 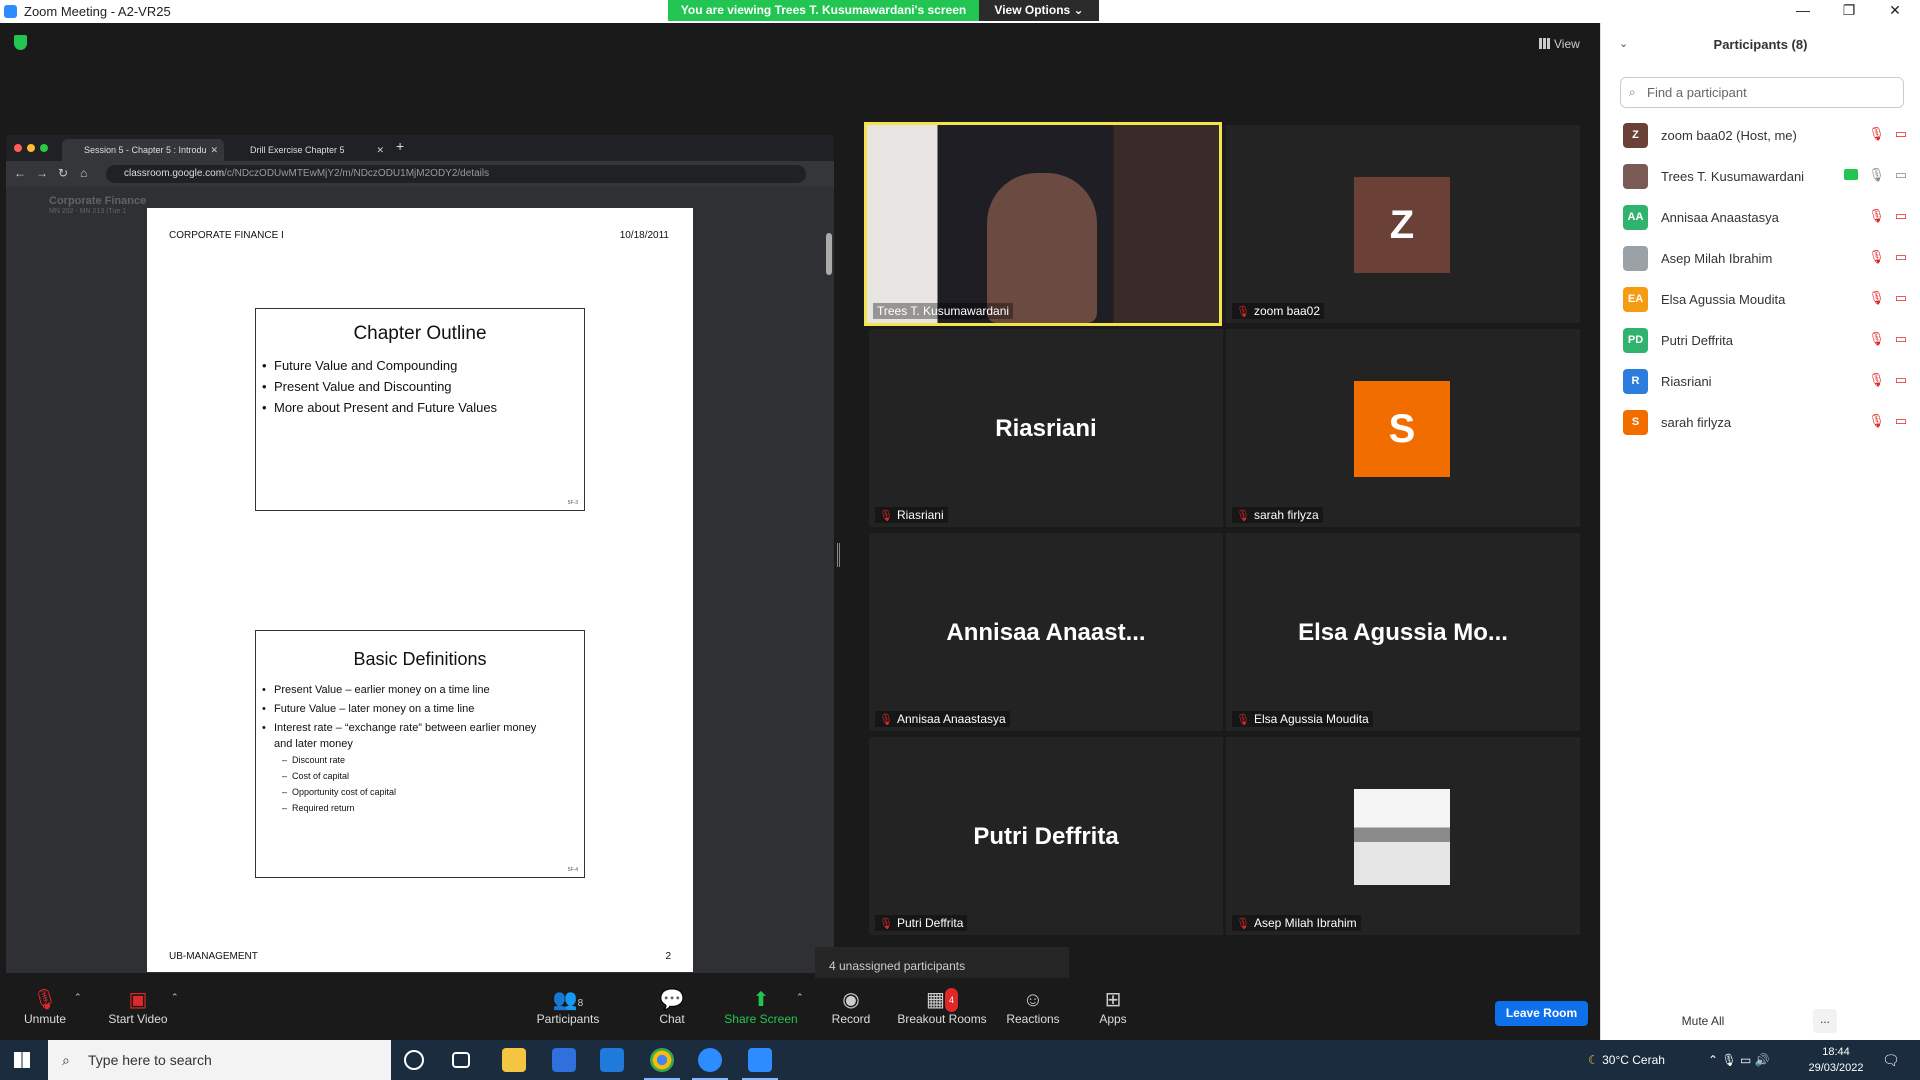 What do you see at coordinates (572, 870) in the screenshot?
I see `slide-number: 5F-4` at bounding box center [572, 870].